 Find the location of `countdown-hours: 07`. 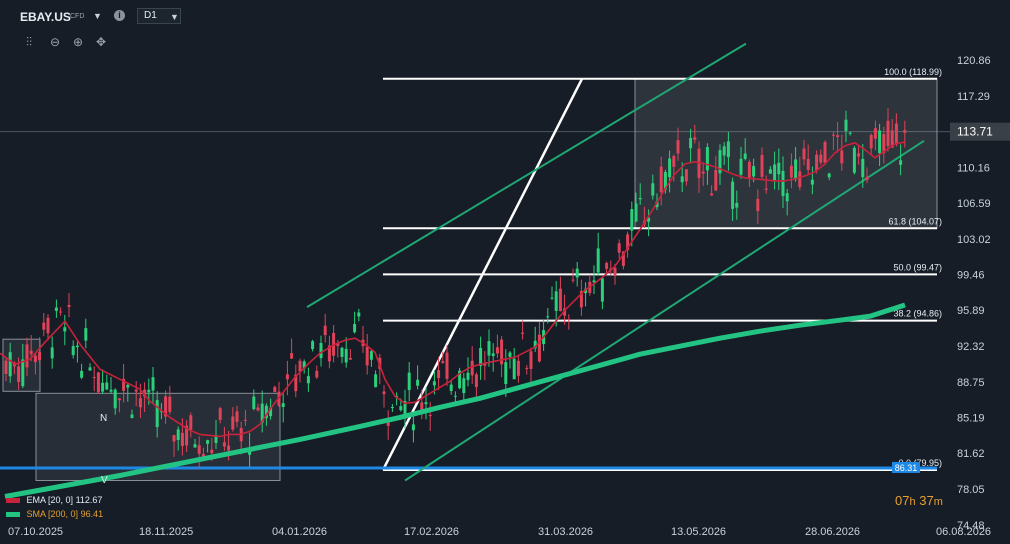

countdown-hours: 07 is located at coordinates (902, 500).